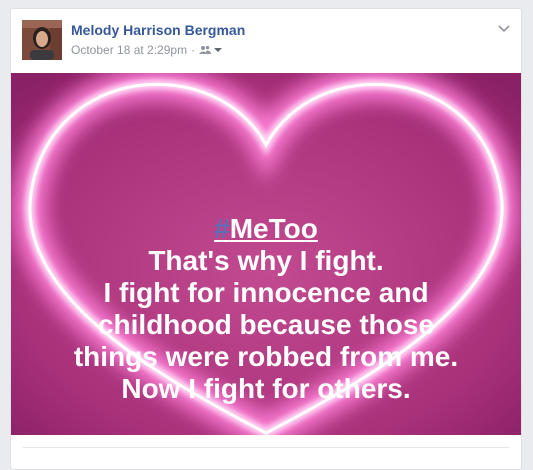 Image resolution: width=533 pixels, height=470 pixels. I want to click on hashtag-word: MeToo, so click(273, 228).